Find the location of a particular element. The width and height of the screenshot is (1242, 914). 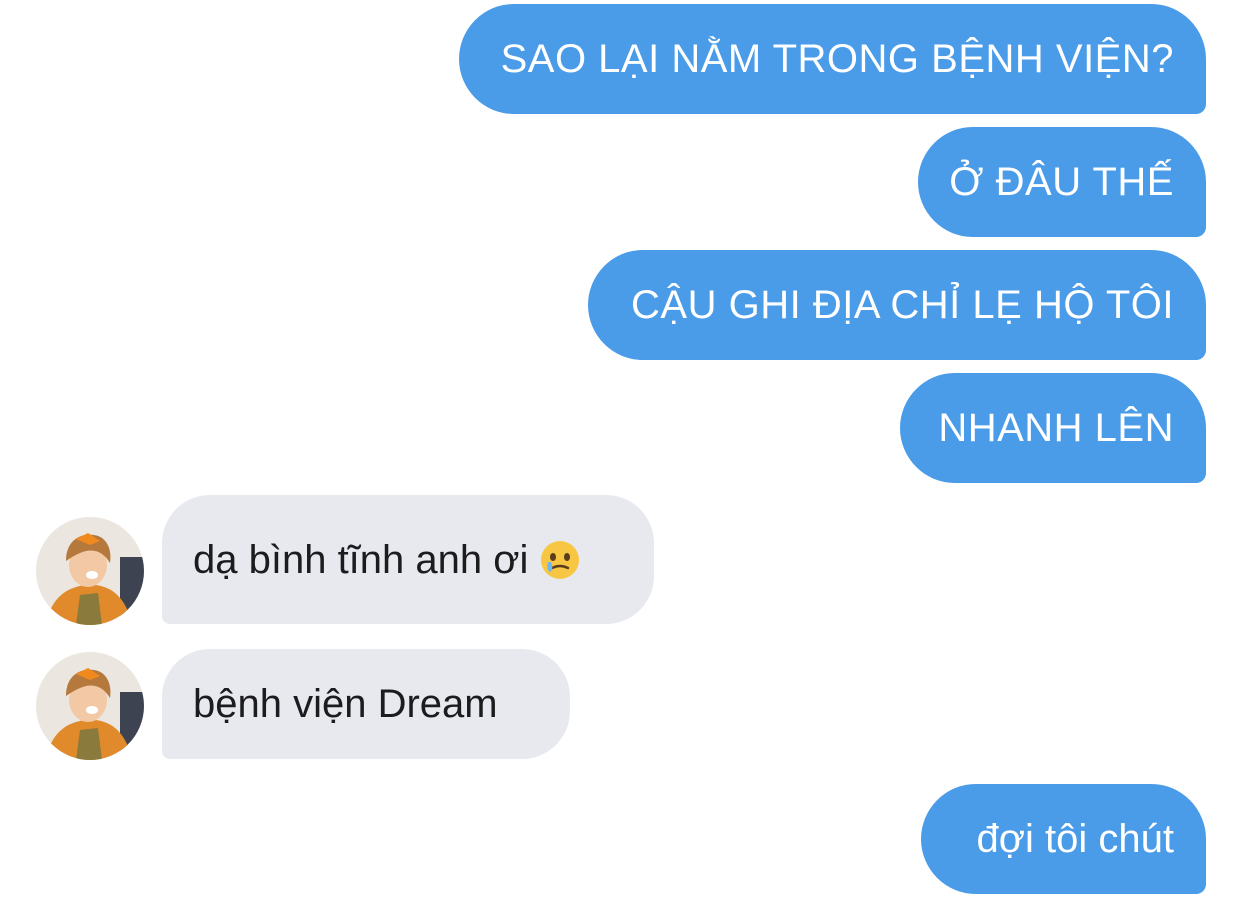

outgoing-message-bubble: NHANH LÊN is located at coordinates (1053, 428).